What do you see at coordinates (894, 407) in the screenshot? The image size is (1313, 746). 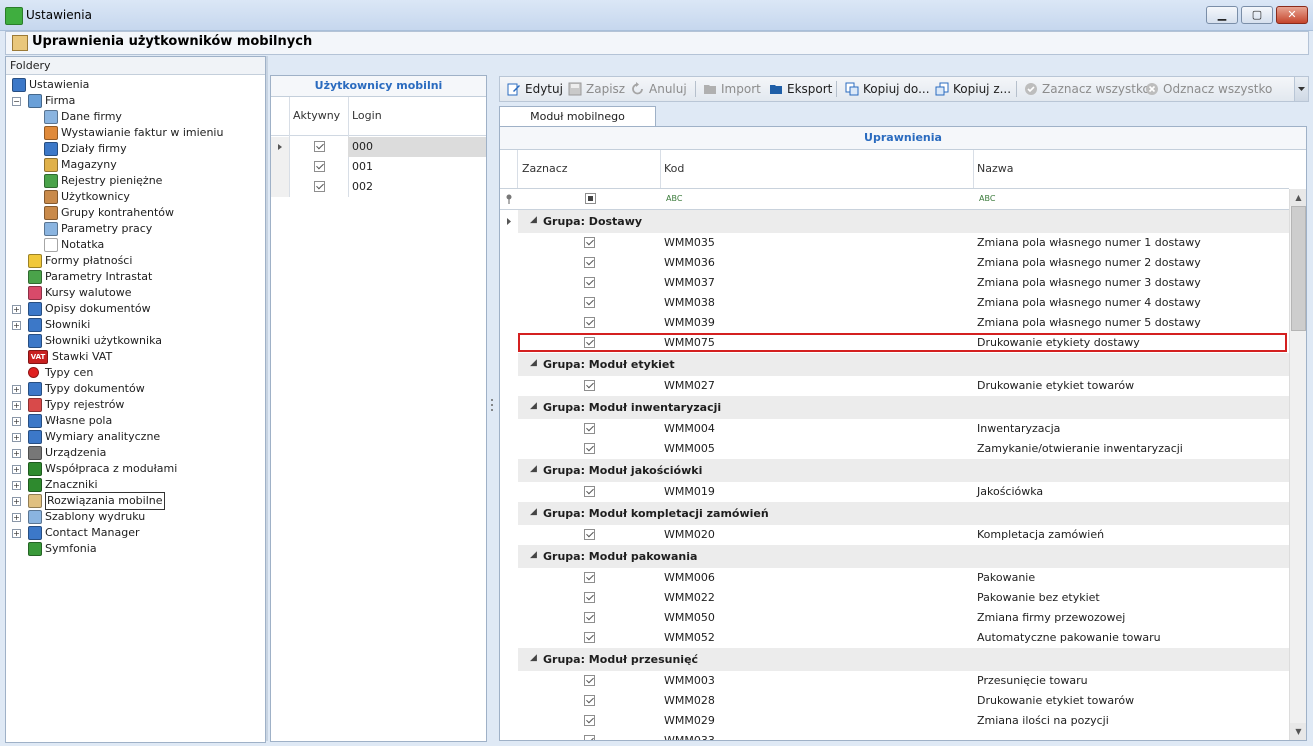 I see `group-row: ◢ Grupa: Moduł inwentaryzacji` at bounding box center [894, 407].